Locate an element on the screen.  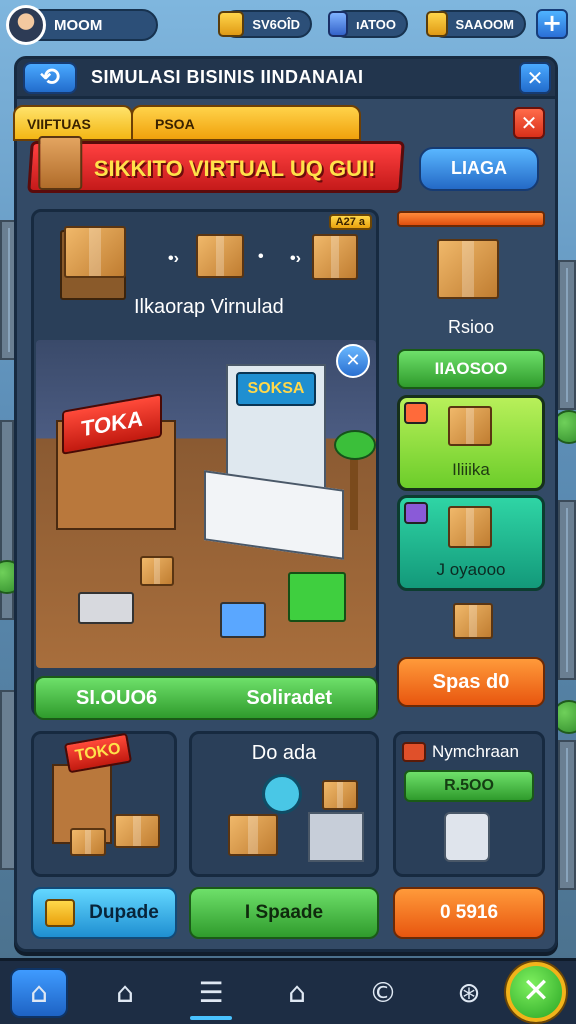
promo-banner: SIKKITO VIRTUAL UQ GUI! is located at coordinates (216, 164).